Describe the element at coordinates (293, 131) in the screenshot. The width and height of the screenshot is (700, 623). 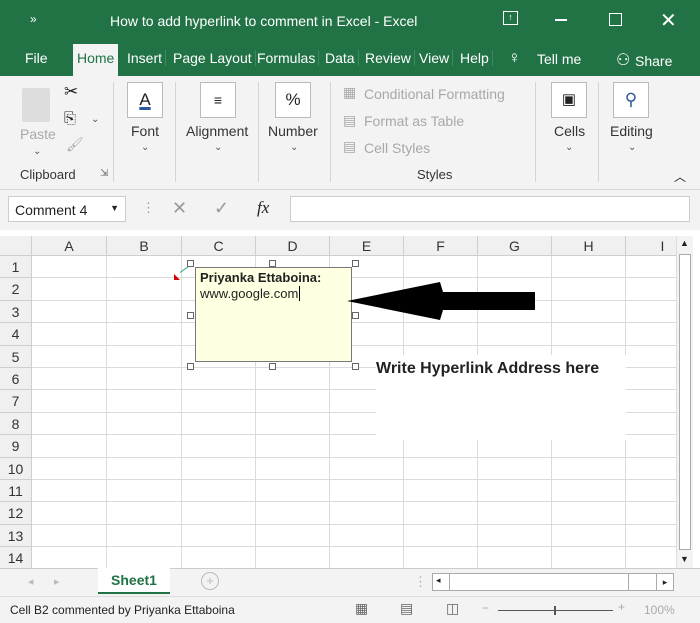
I see `number-button: Number` at that location.